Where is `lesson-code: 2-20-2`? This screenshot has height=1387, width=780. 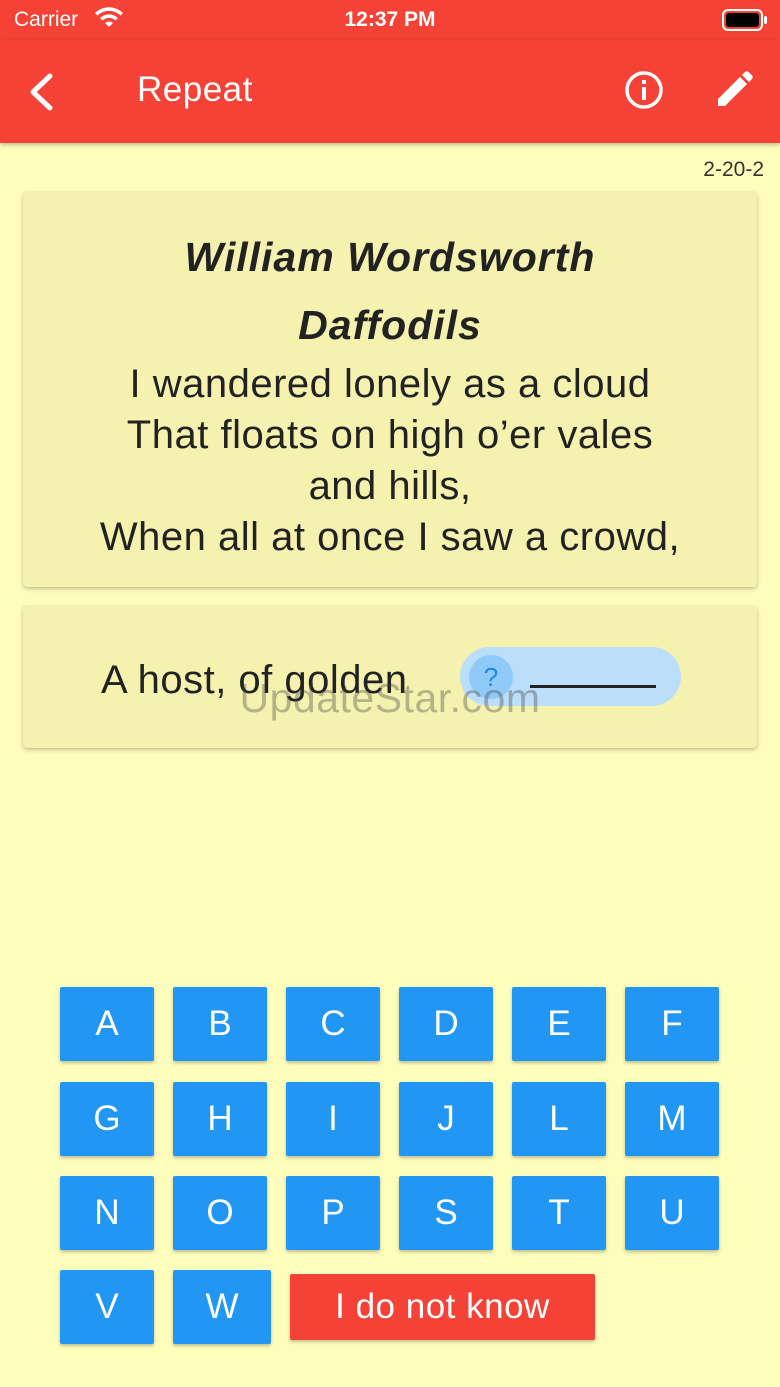 lesson-code: 2-20-2 is located at coordinates (733, 169).